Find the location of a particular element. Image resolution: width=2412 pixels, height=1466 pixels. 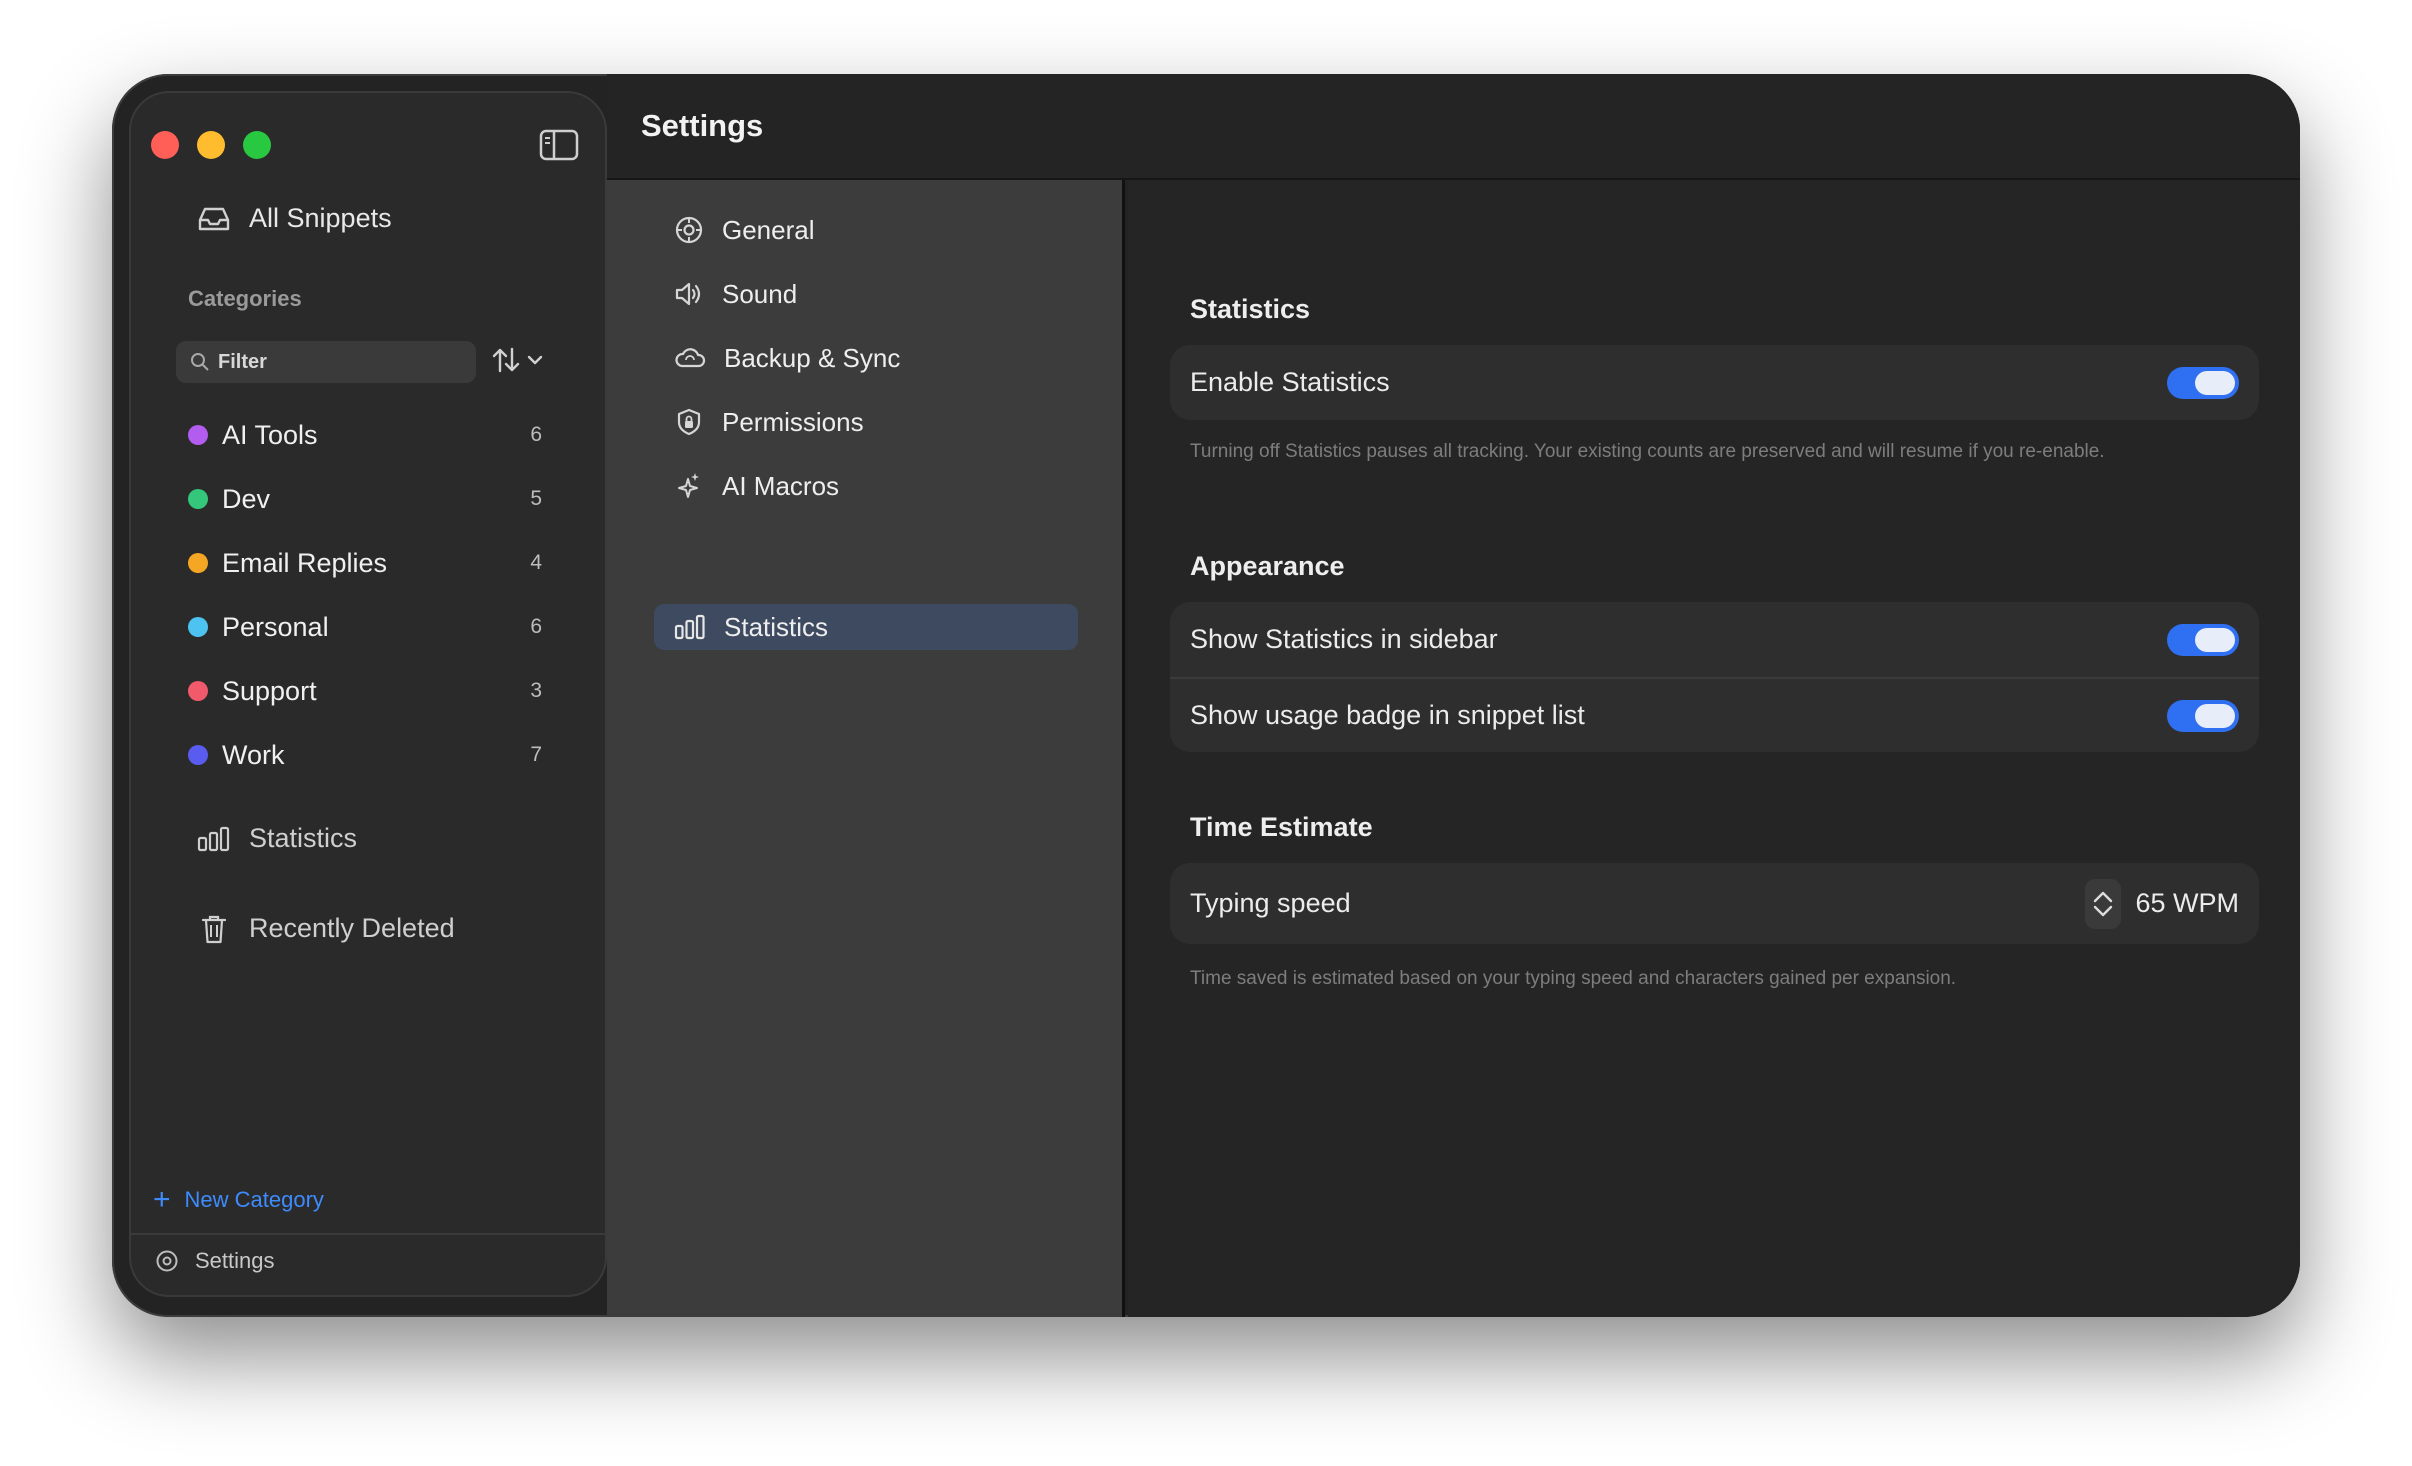

nav-item-statistics: Statistics is located at coordinates (866, 627).